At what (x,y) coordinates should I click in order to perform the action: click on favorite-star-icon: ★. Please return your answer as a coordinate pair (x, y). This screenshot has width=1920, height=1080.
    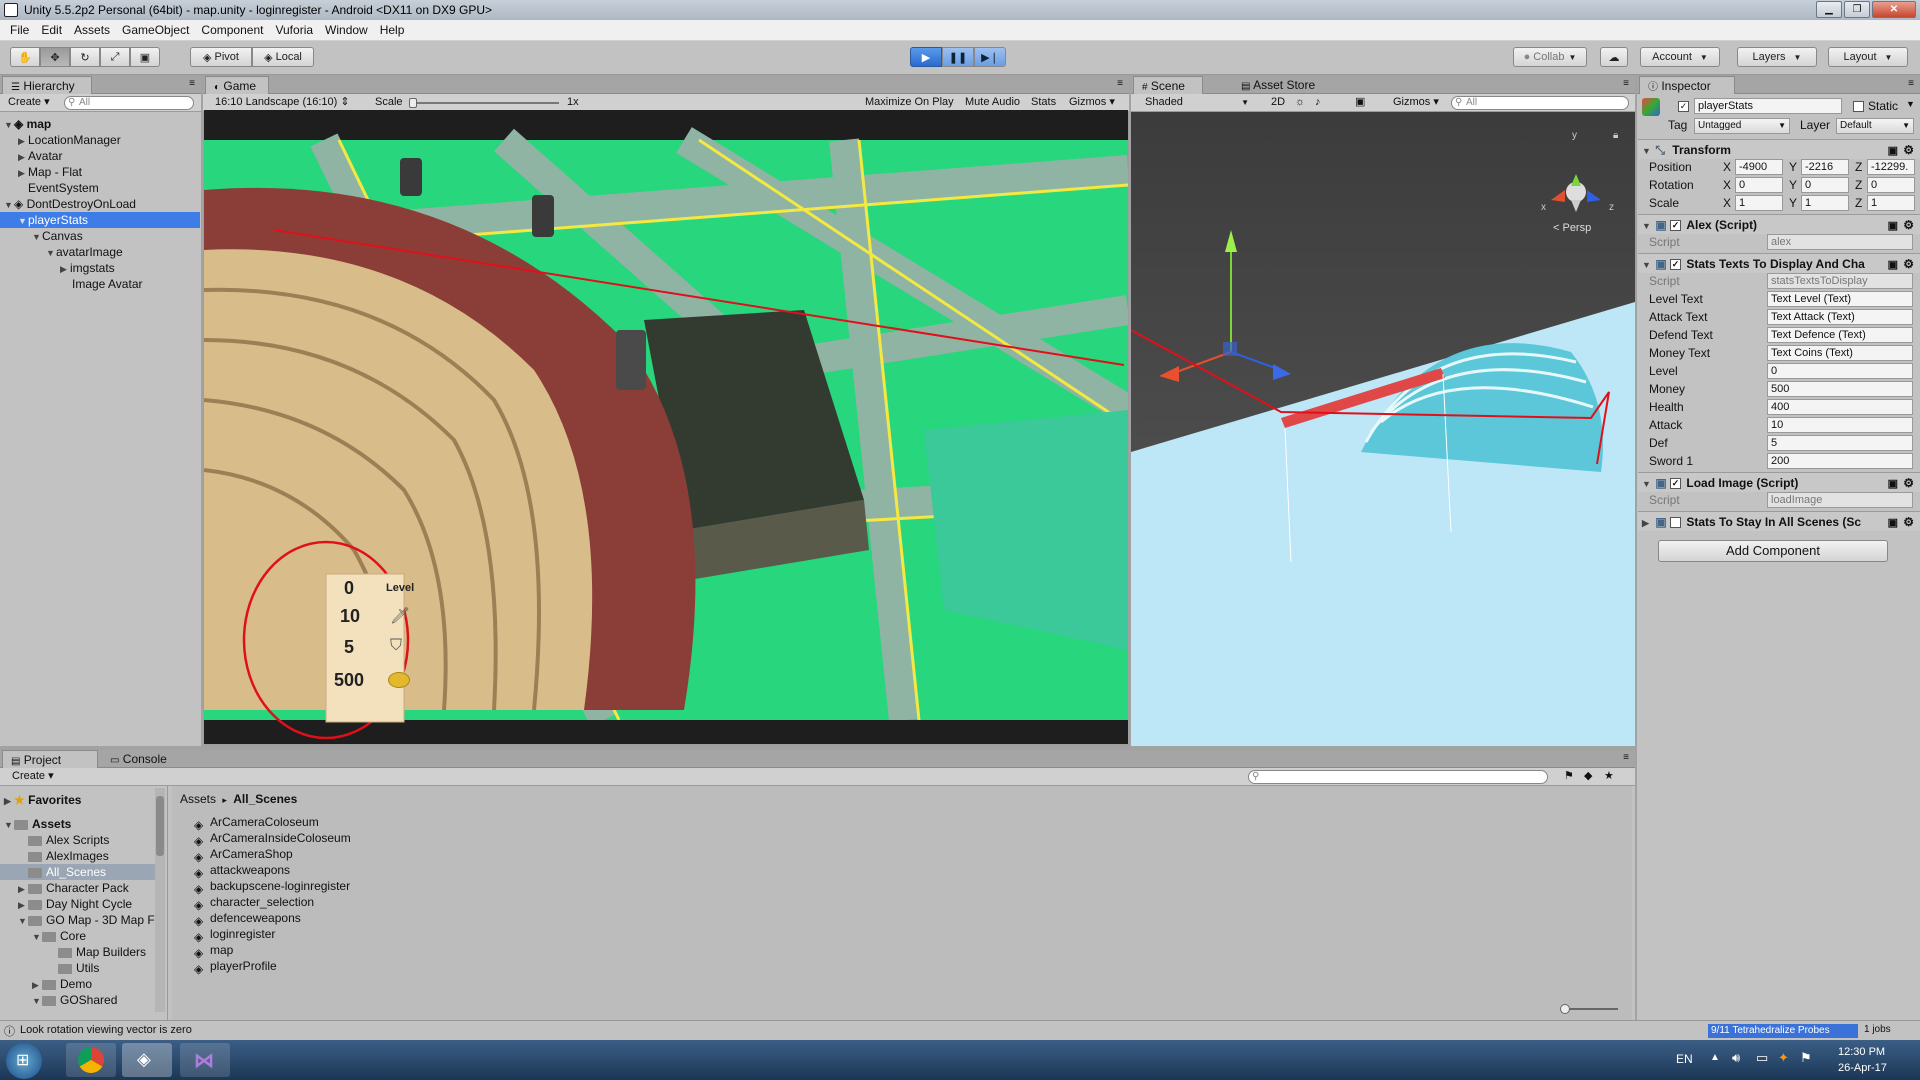
    Looking at the image, I should click on (1609, 776).